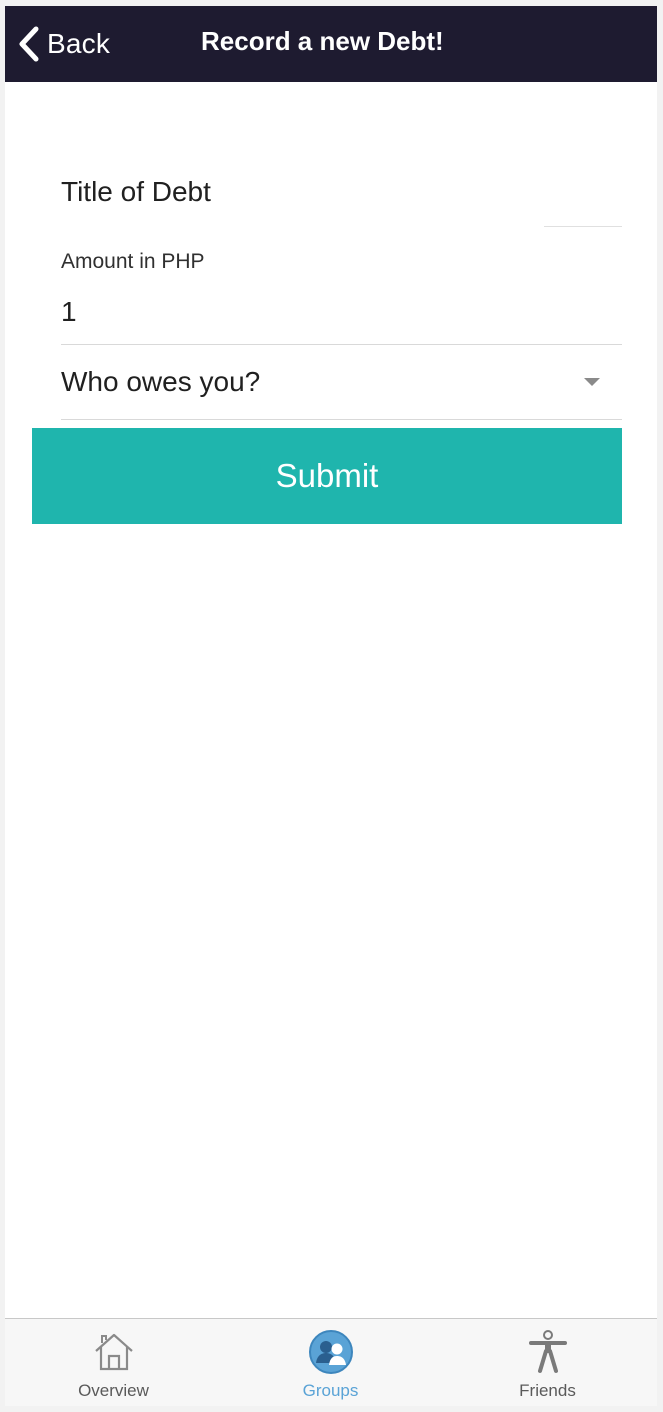 Image resolution: width=663 pixels, height=1412 pixels. Describe the element at coordinates (547, 1390) in the screenshot. I see `tab-friends-label: Friends` at that location.